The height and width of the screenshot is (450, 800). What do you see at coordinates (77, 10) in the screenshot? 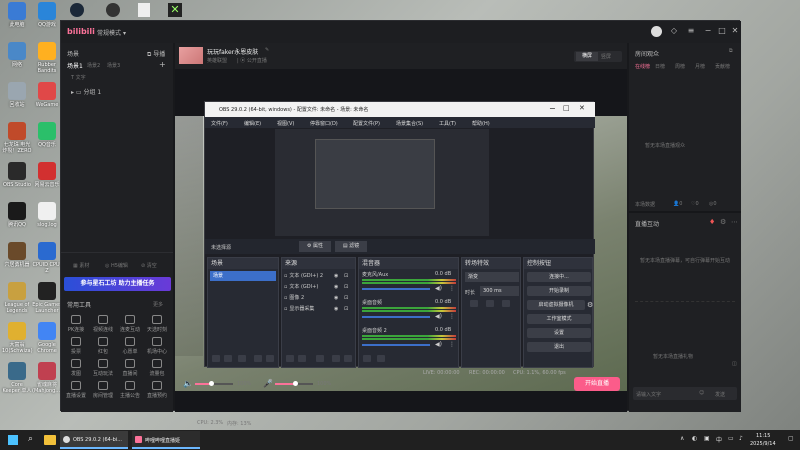
I see `steam-desktop-icon` at bounding box center [77, 10].